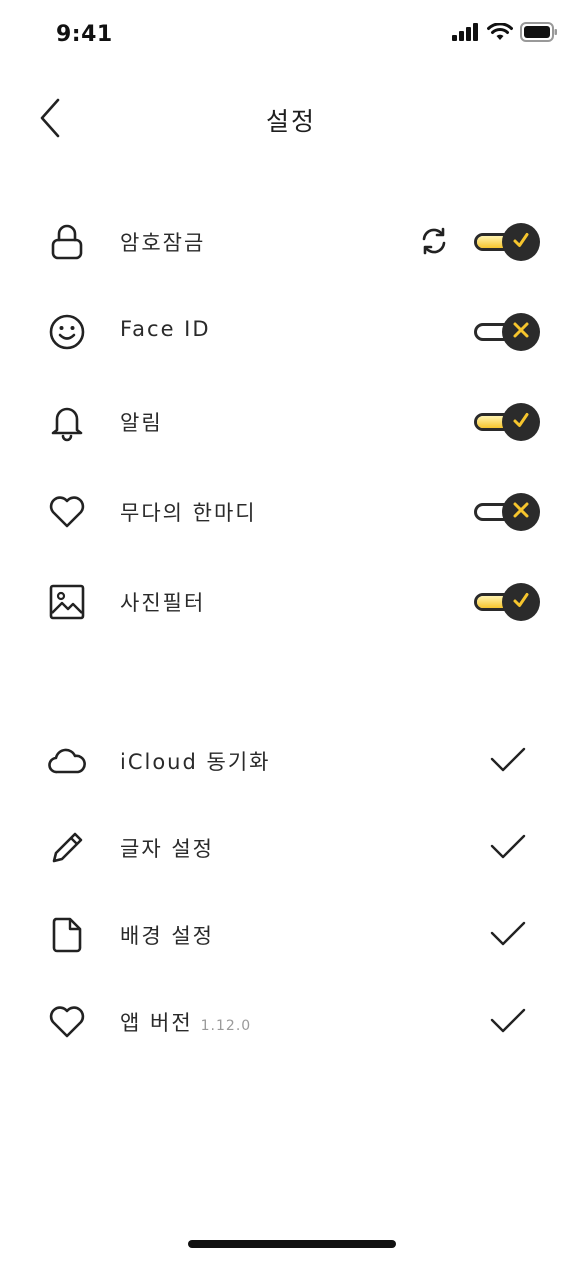  What do you see at coordinates (141, 423) in the screenshot?
I see `setting-label: 알림` at bounding box center [141, 423].